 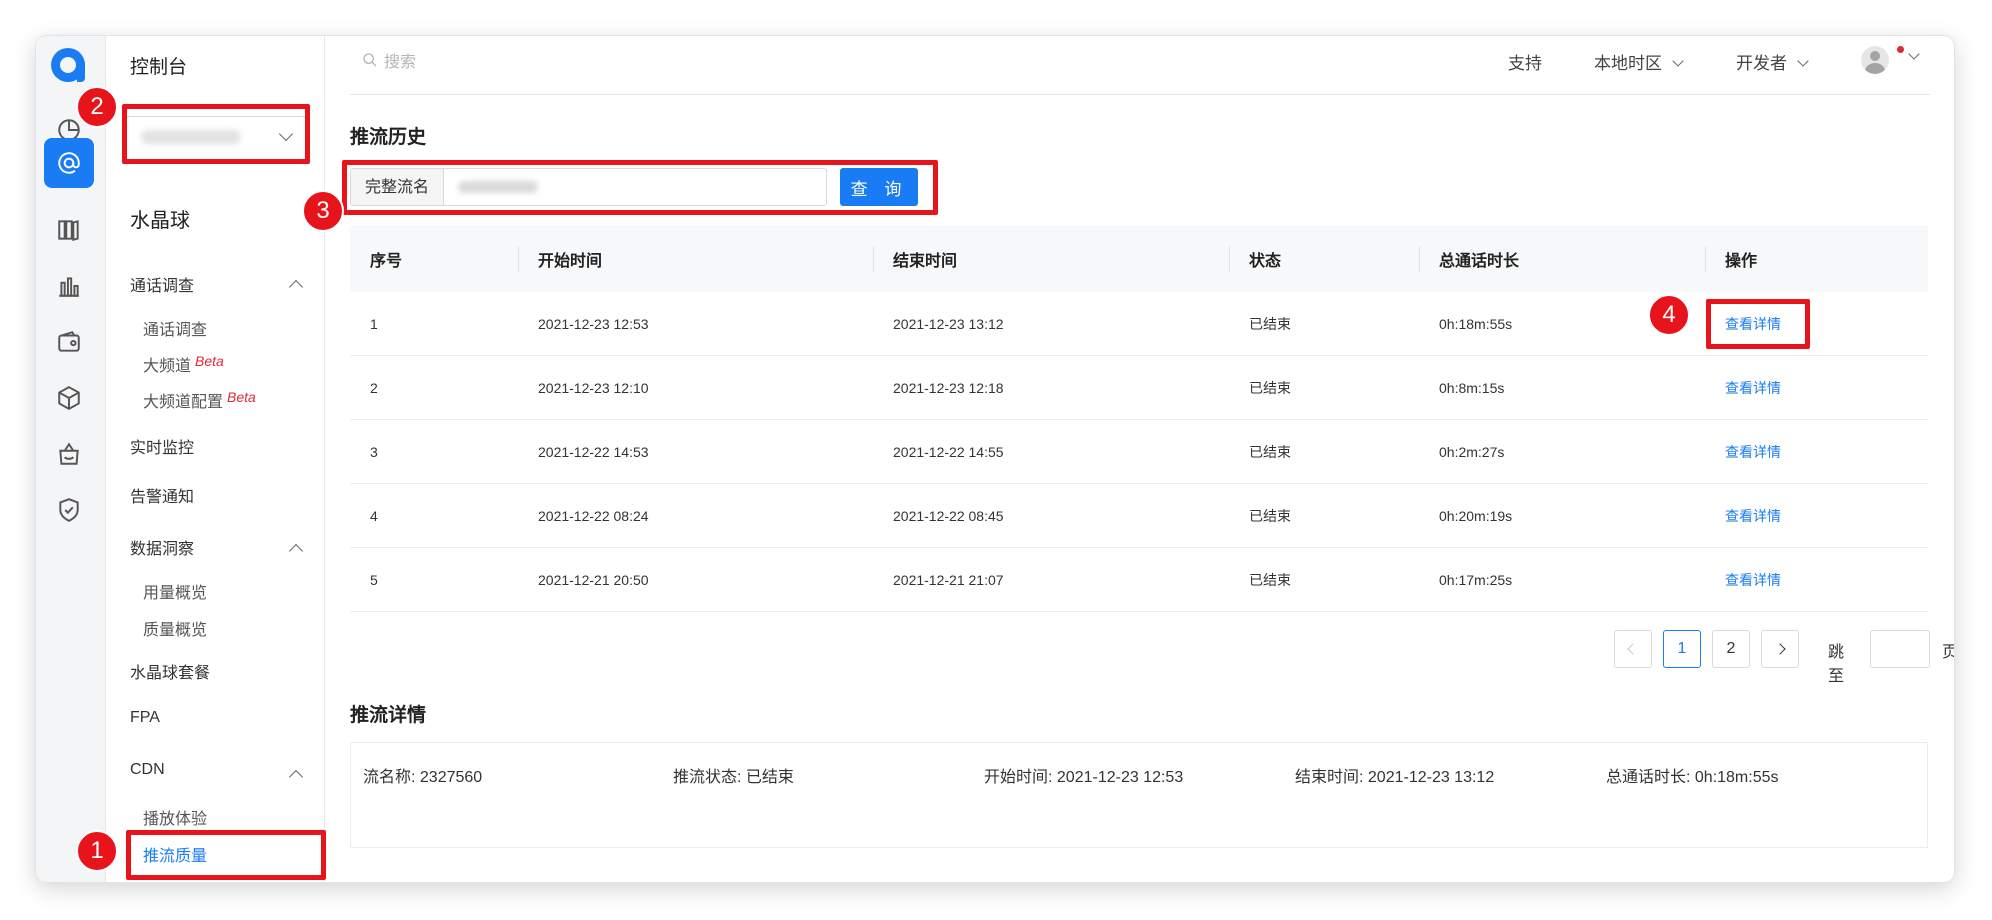 I want to click on search-icon, so click(x=370, y=60).